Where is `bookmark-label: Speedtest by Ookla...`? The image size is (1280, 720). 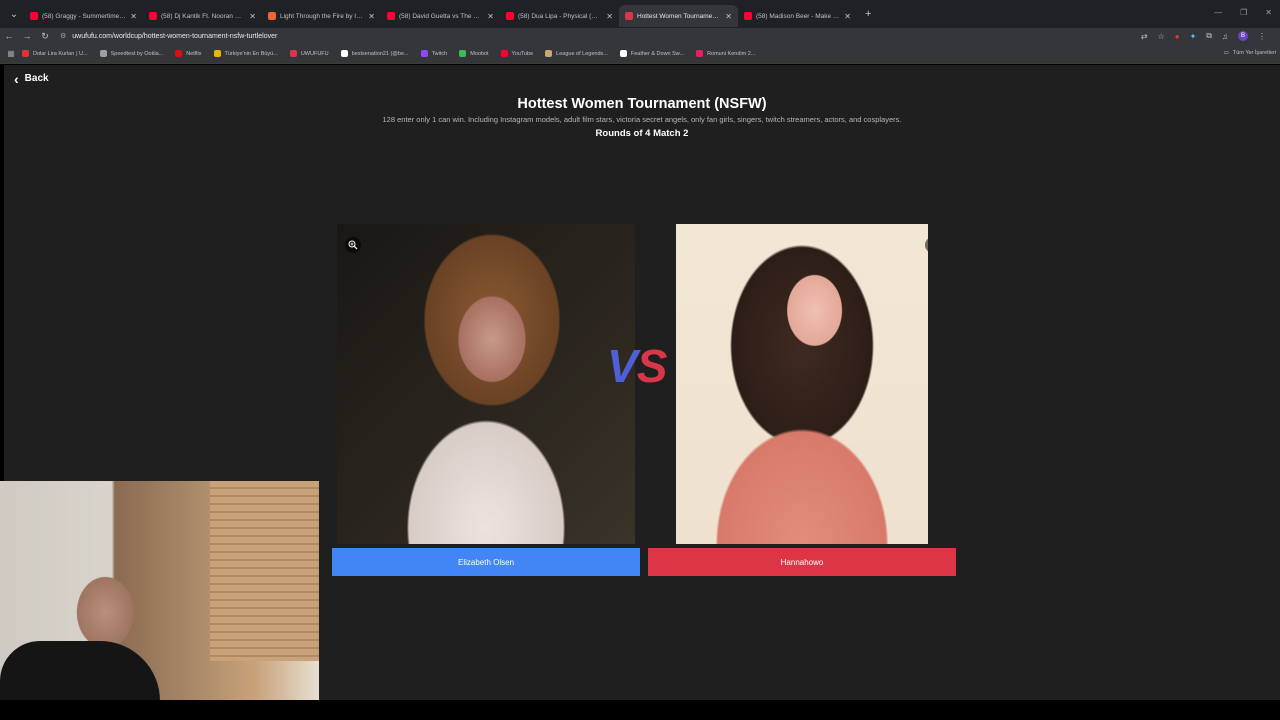
bookmark-label: Speedtest by Ookla... is located at coordinates (137, 53).